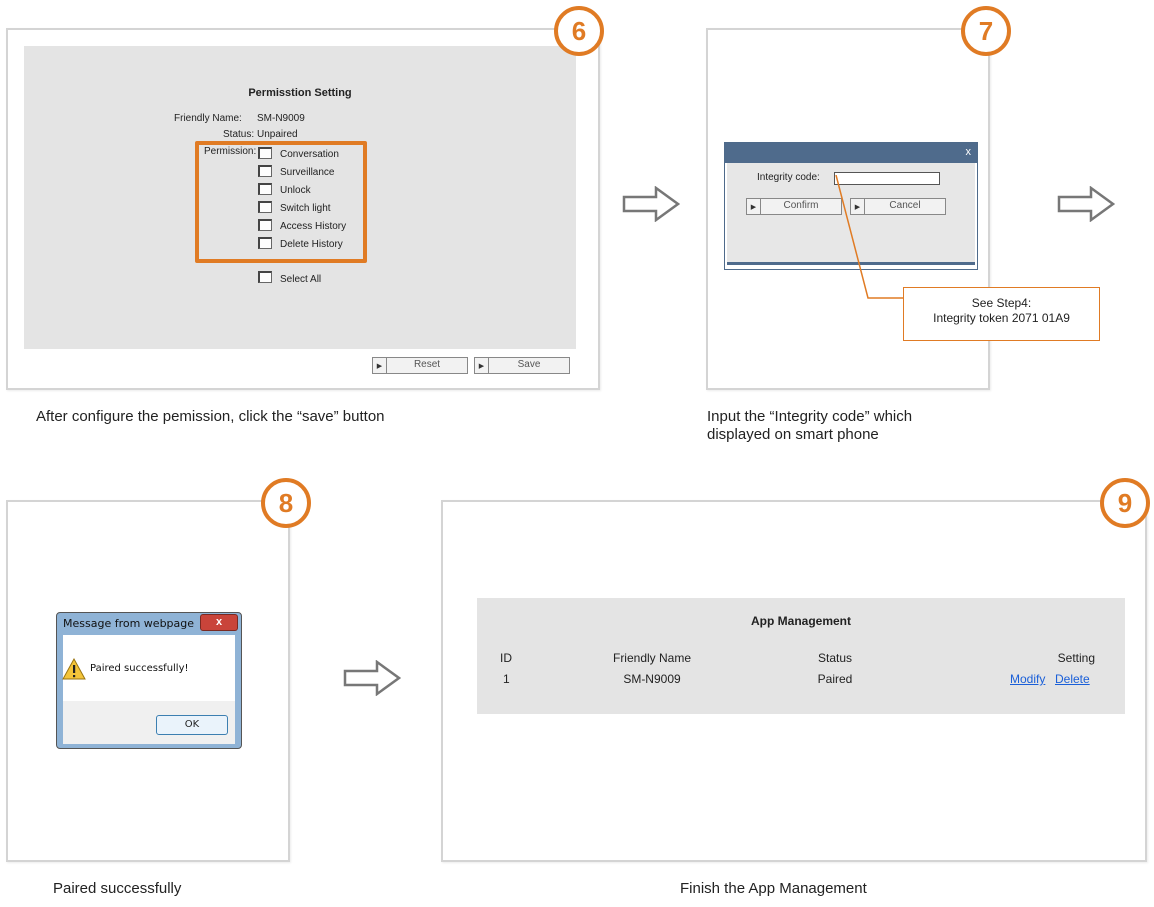 The height and width of the screenshot is (907, 1154). What do you see at coordinates (506, 679) in the screenshot?
I see `row-id: 1` at bounding box center [506, 679].